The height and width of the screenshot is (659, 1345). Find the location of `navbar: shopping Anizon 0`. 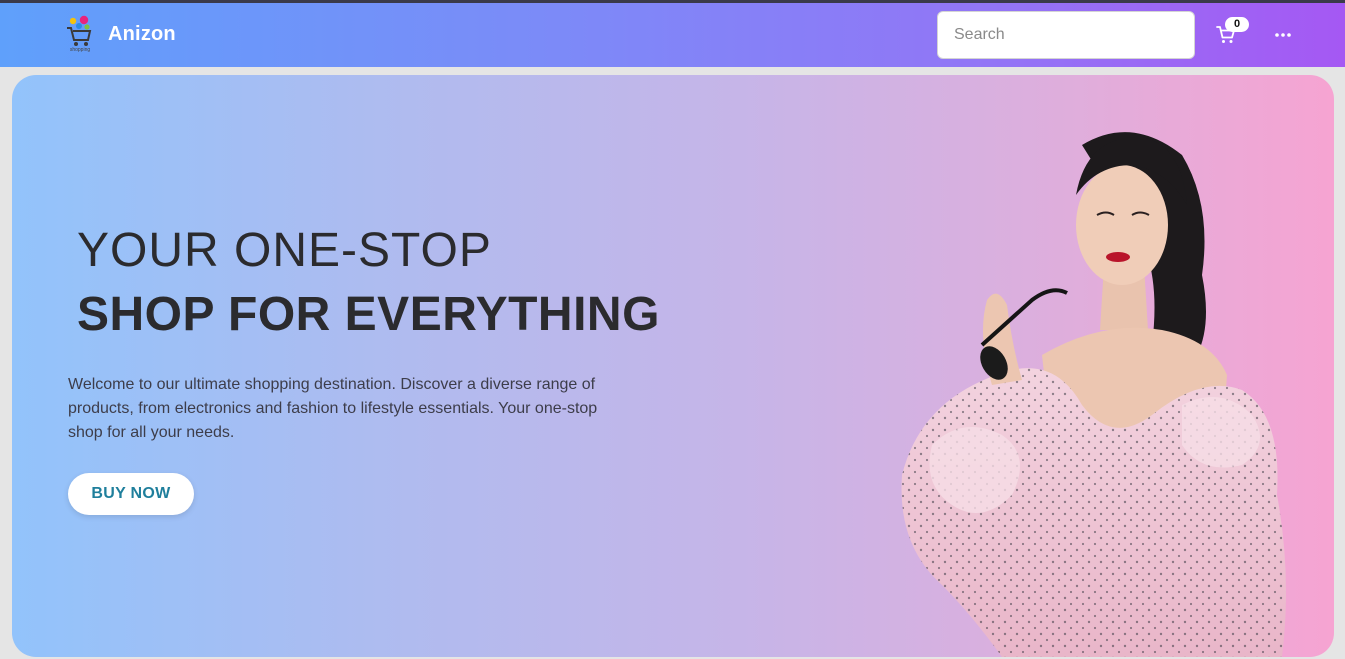

navbar: shopping Anizon 0 is located at coordinates (672, 35).